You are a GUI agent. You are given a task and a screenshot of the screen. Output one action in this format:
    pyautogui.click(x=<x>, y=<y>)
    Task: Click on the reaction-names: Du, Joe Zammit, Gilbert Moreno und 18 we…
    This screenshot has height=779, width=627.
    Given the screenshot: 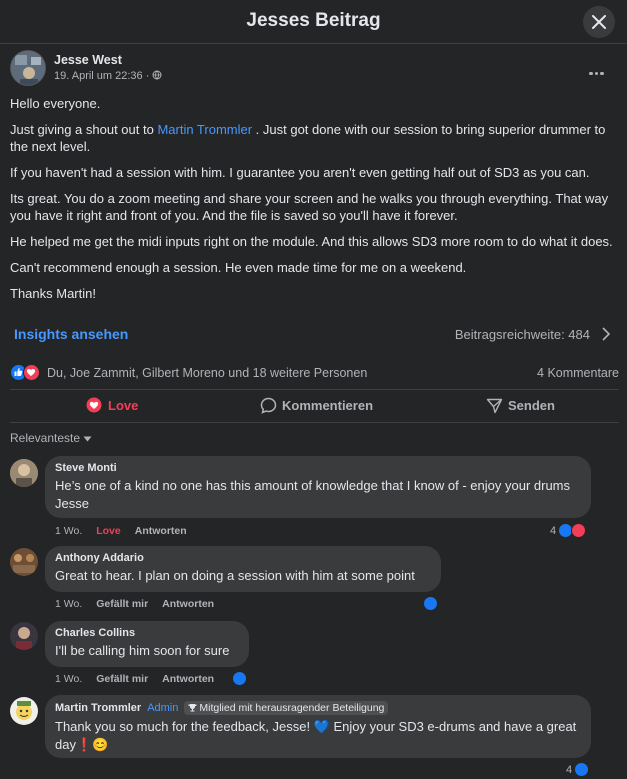 What is the action you would take?
    pyautogui.click(x=207, y=373)
    